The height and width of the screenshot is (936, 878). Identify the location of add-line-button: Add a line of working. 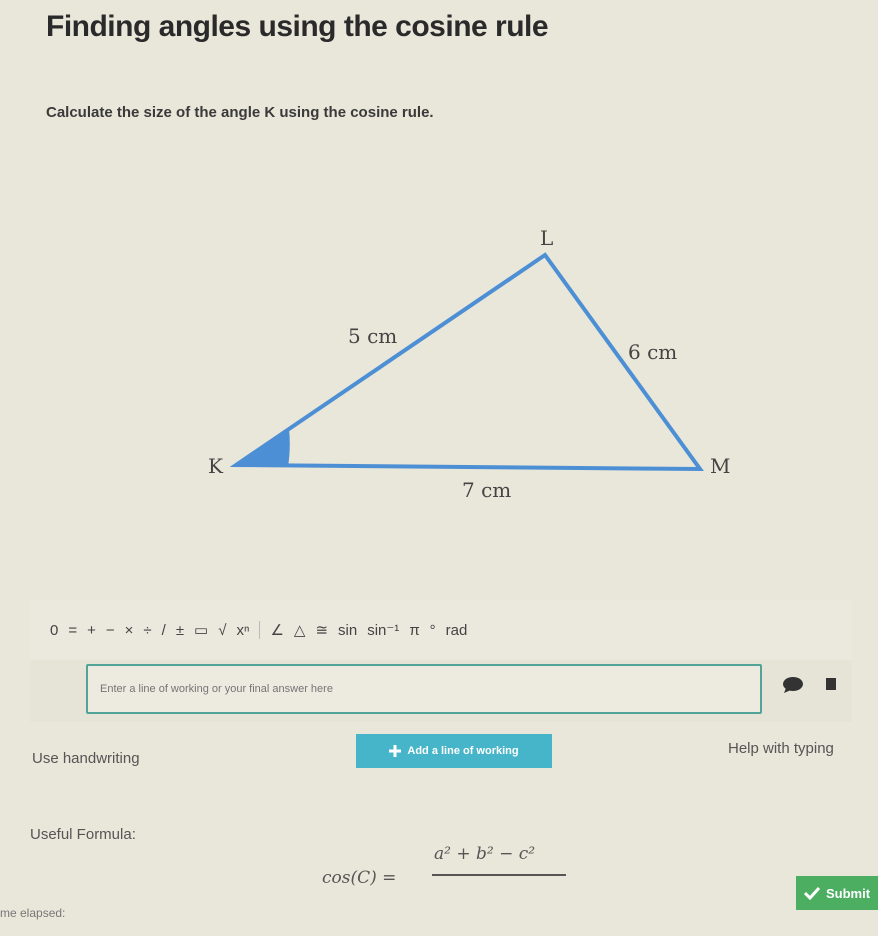
(454, 751).